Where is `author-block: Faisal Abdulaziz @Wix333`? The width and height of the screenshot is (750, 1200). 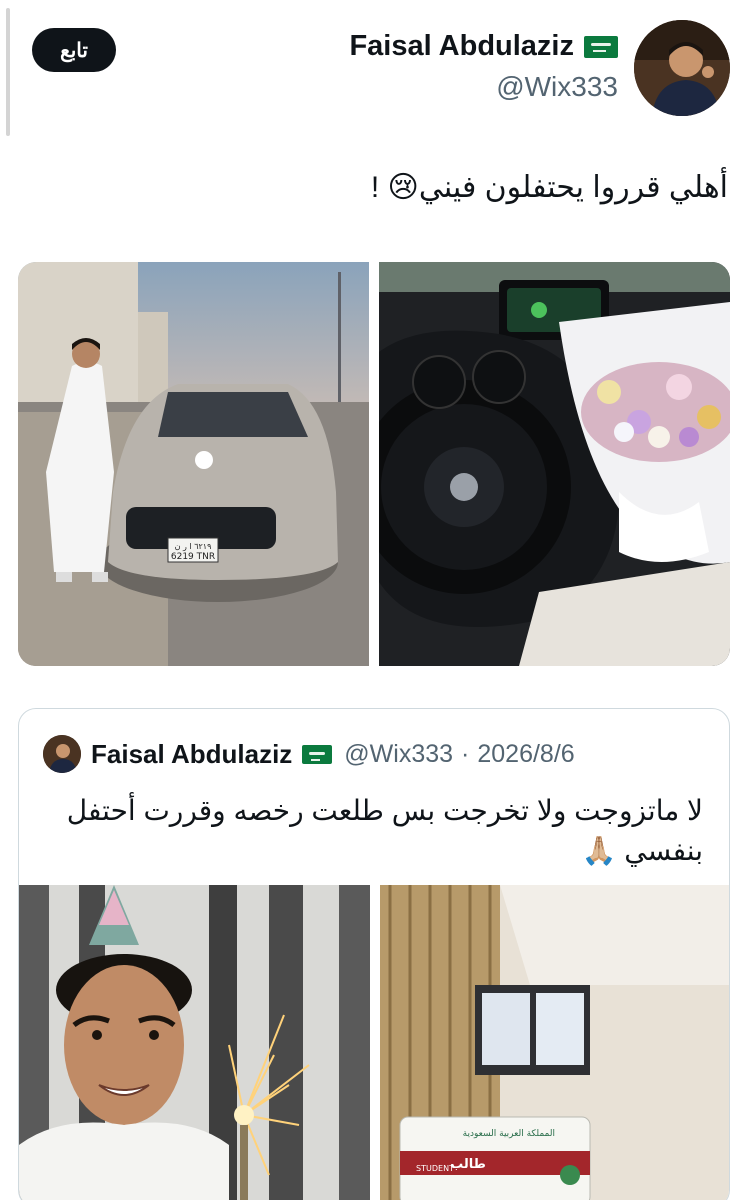 author-block: Faisal Abdulaziz @Wix333 is located at coordinates (483, 66).